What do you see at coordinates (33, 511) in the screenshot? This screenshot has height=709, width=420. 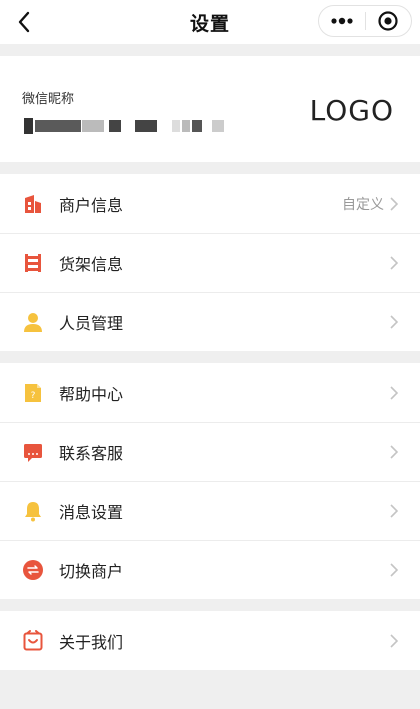 I see `bell-icon` at bounding box center [33, 511].